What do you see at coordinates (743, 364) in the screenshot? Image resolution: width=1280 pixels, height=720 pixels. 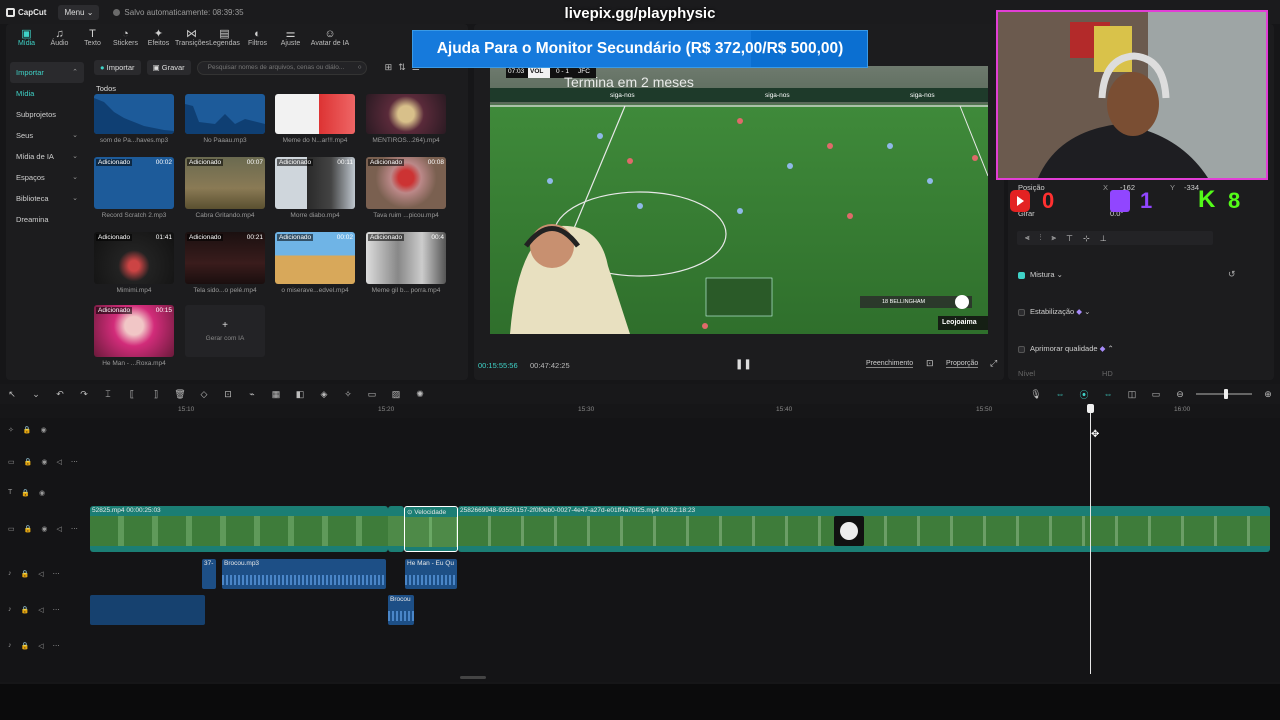 I see `pause-icon: ❚❚` at bounding box center [743, 364].